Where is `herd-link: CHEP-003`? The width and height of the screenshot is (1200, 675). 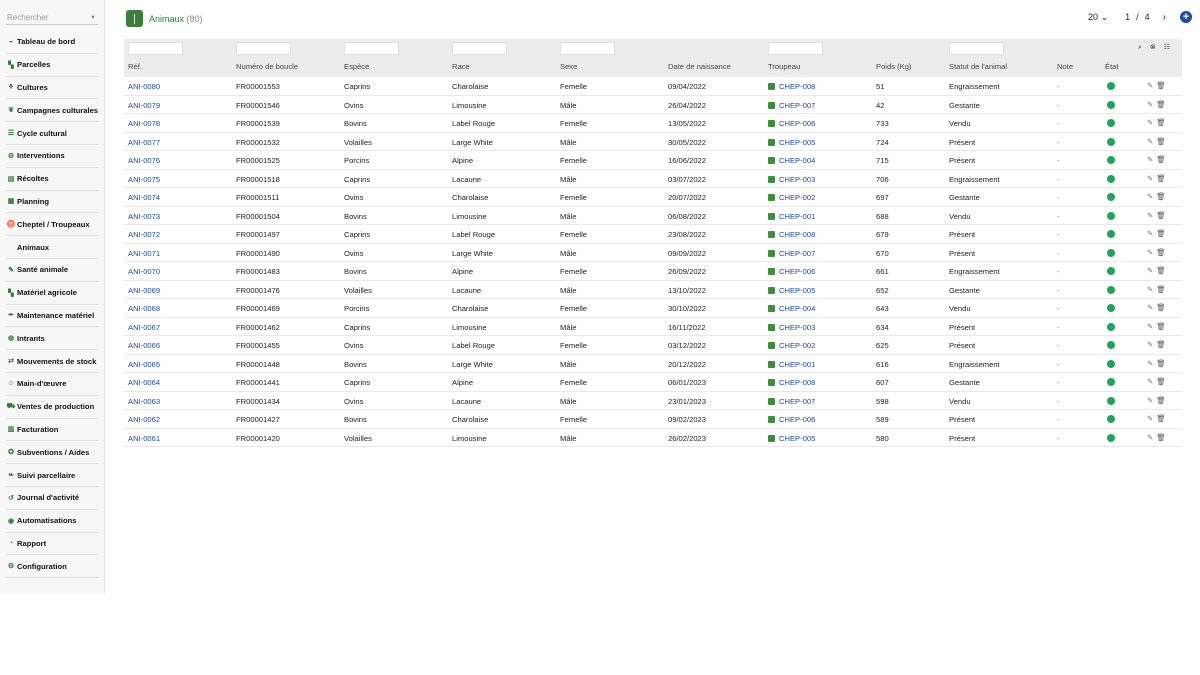 herd-link: CHEP-003 is located at coordinates (791, 327).